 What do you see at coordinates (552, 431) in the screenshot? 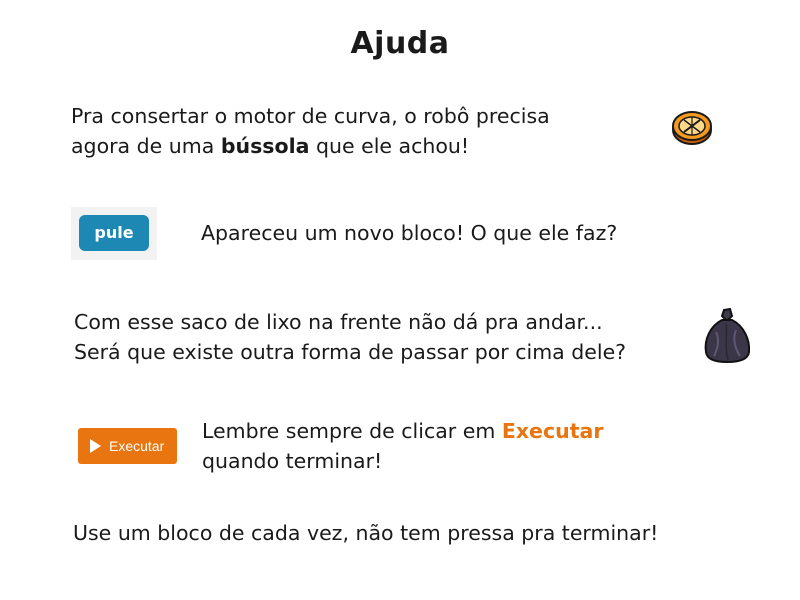
I see `tip-run-highlight: Executar` at bounding box center [552, 431].